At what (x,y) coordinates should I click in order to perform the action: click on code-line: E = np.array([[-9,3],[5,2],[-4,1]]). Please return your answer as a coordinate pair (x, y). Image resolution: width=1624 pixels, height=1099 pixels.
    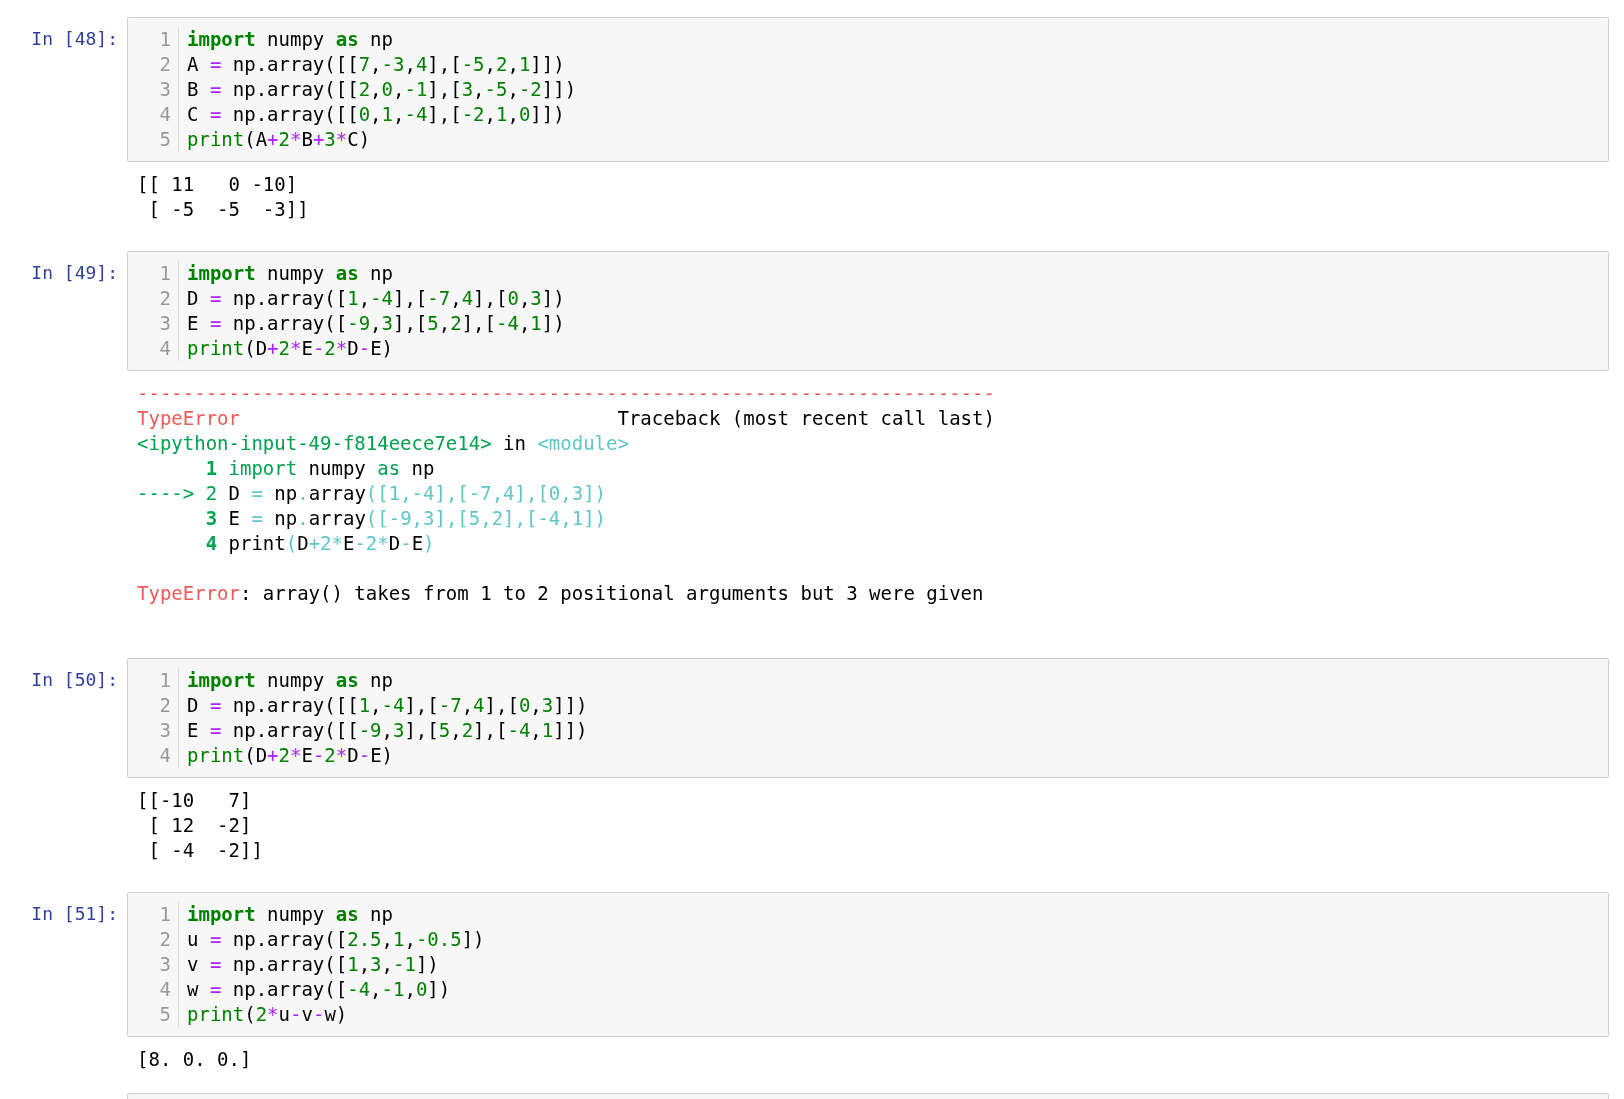
    Looking at the image, I should click on (387, 730).